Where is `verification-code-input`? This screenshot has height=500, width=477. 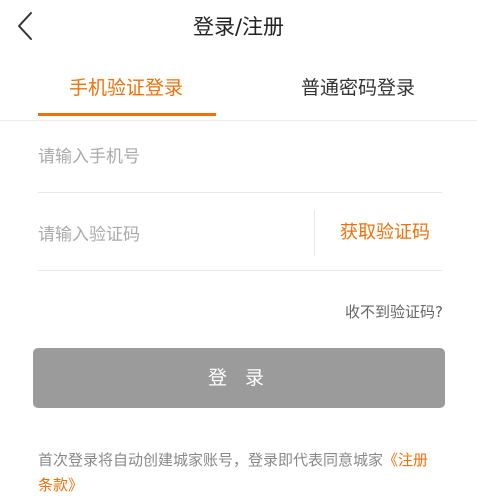
verification-code-input is located at coordinates (173, 235).